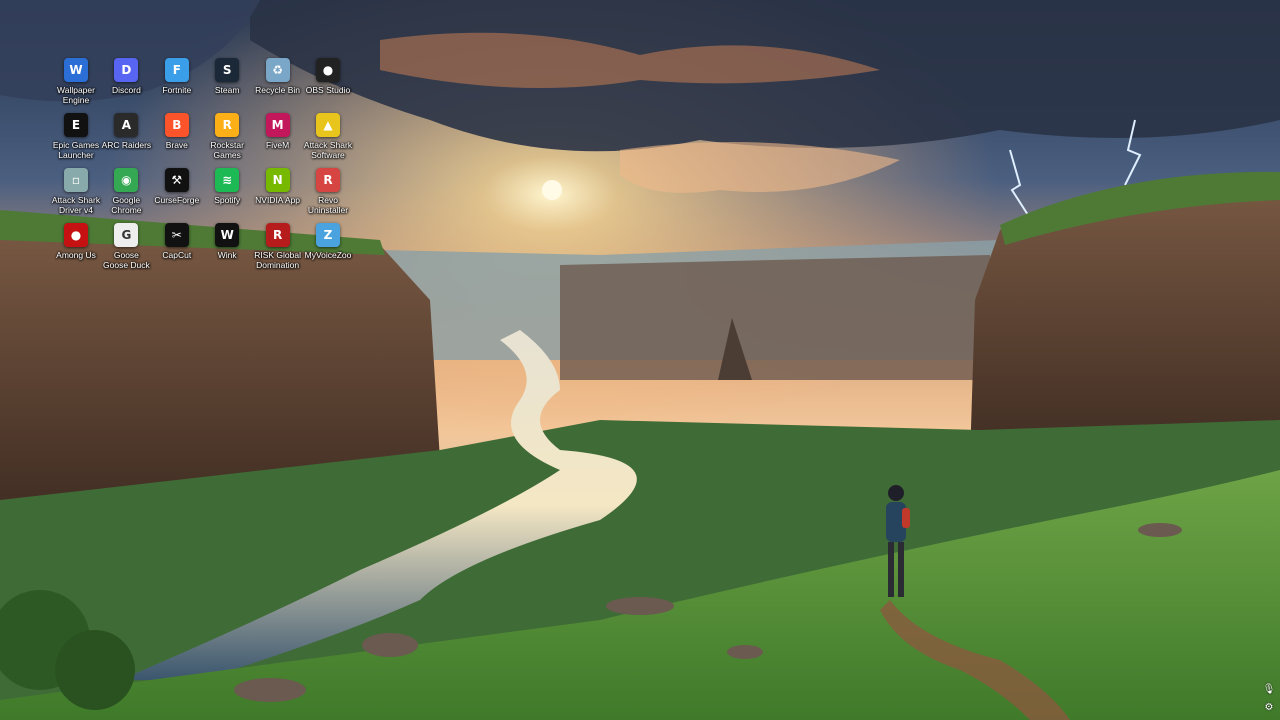  What do you see at coordinates (227, 70) in the screenshot?
I see `steam-icon: S` at bounding box center [227, 70].